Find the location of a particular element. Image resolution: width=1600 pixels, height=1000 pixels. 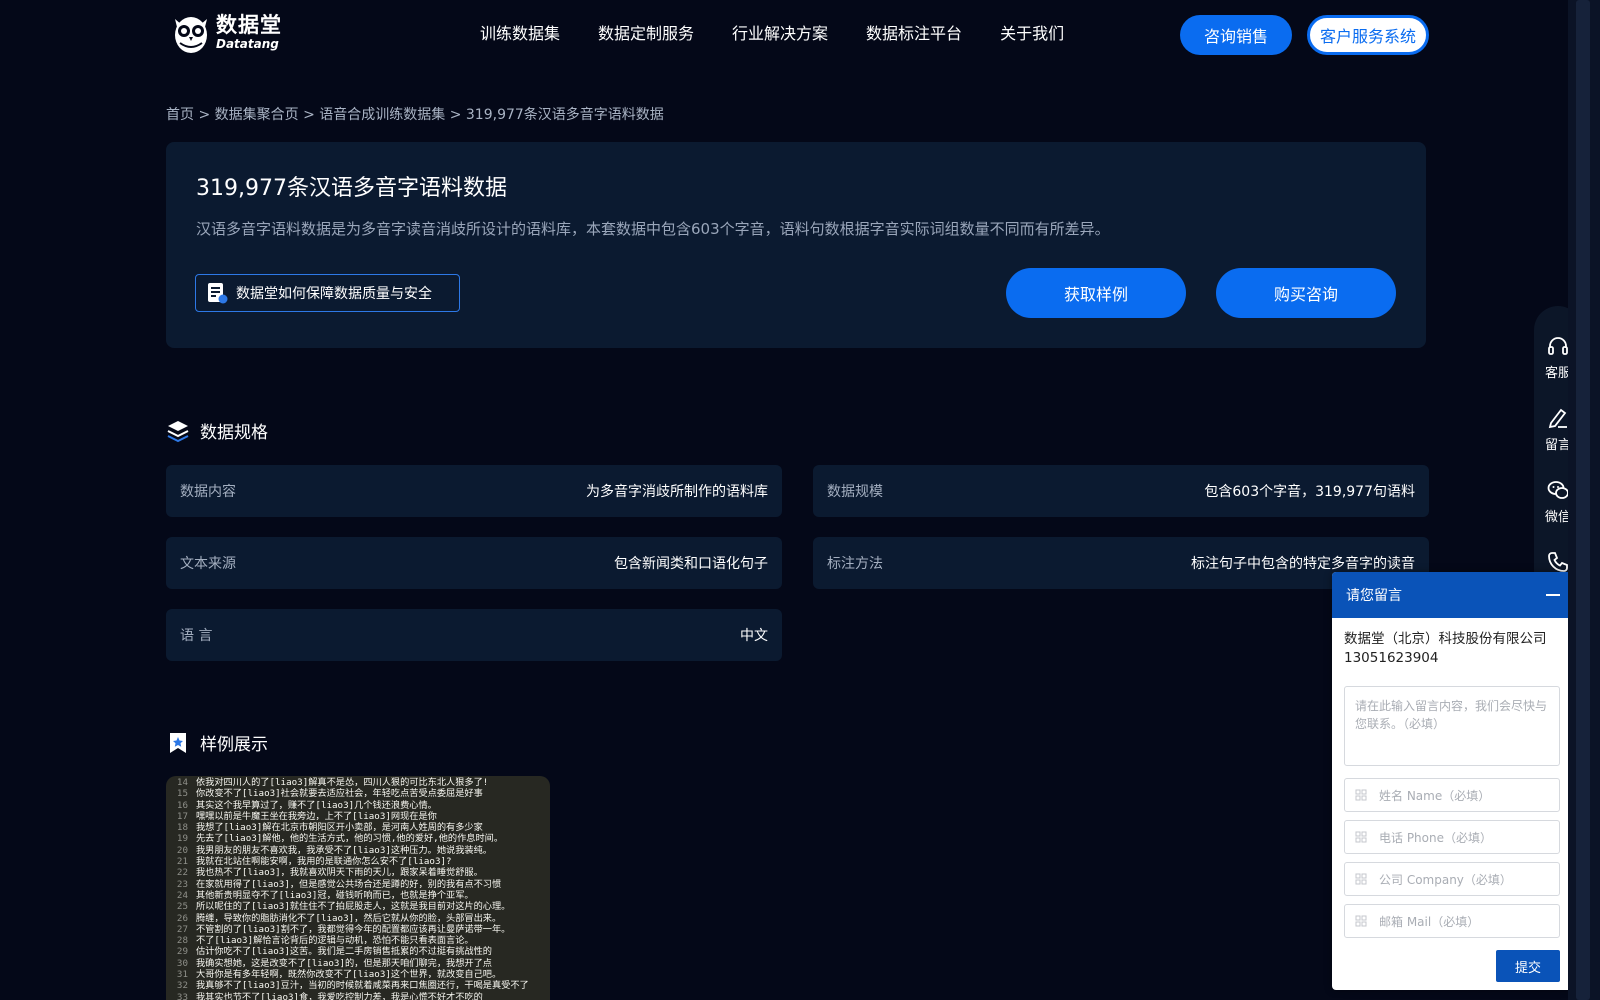

spec-row-source: 文本来源 包含新闻类和口语化句子 is located at coordinates (474, 563).